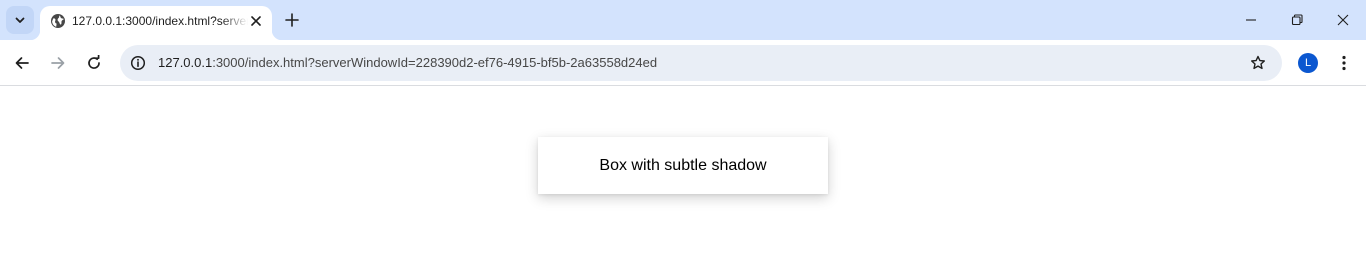 Image resolution: width=1366 pixels, height=264 pixels. I want to click on chevron-down-icon, so click(20, 20).